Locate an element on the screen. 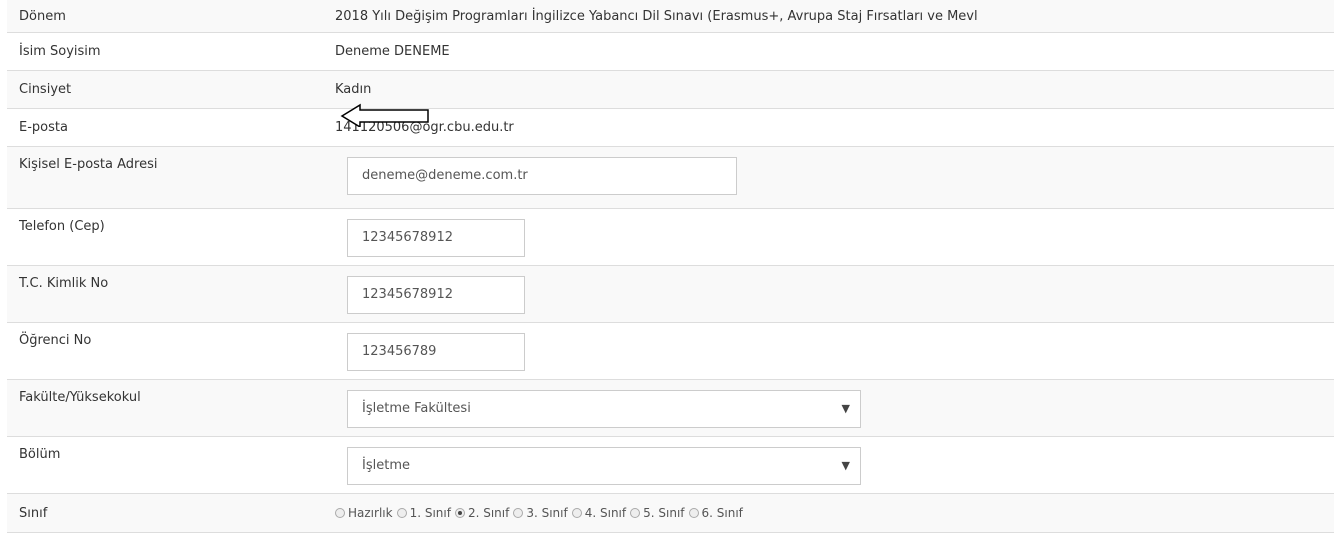 Image resolution: width=1334 pixels, height=535 pixels. label-cinsiyet: Cinsiyet is located at coordinates (45, 89).